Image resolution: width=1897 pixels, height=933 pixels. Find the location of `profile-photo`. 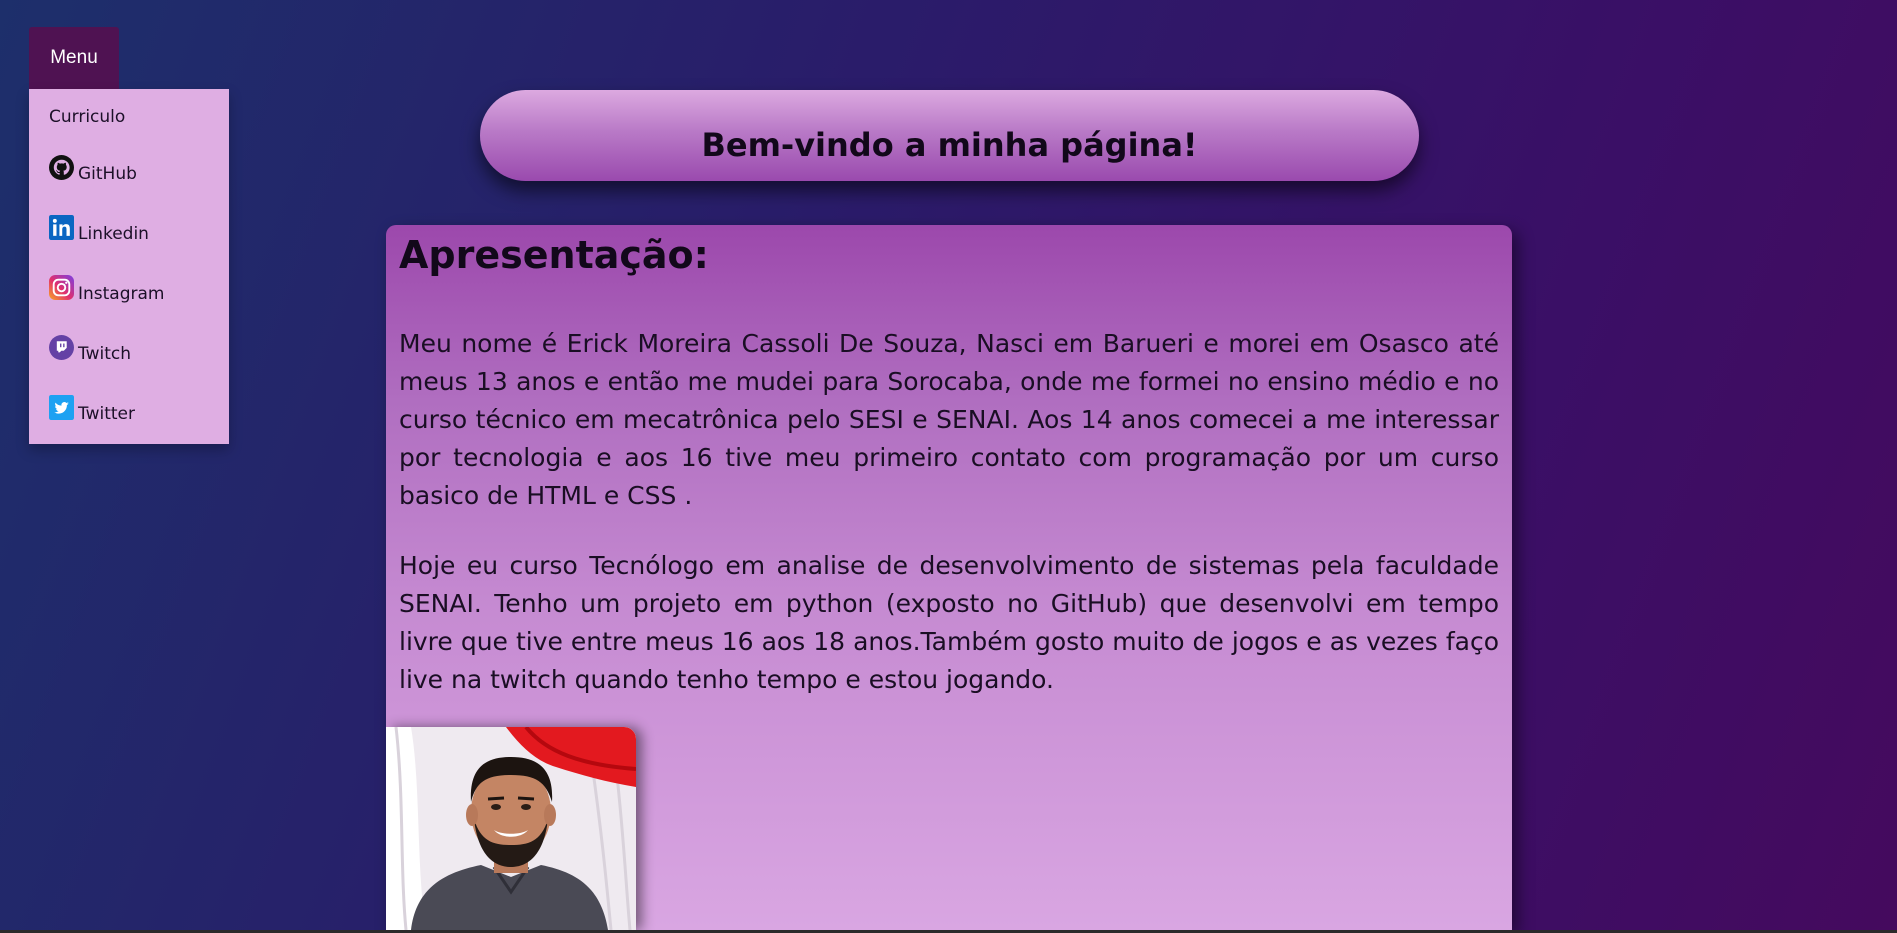

profile-photo is located at coordinates (511, 828).